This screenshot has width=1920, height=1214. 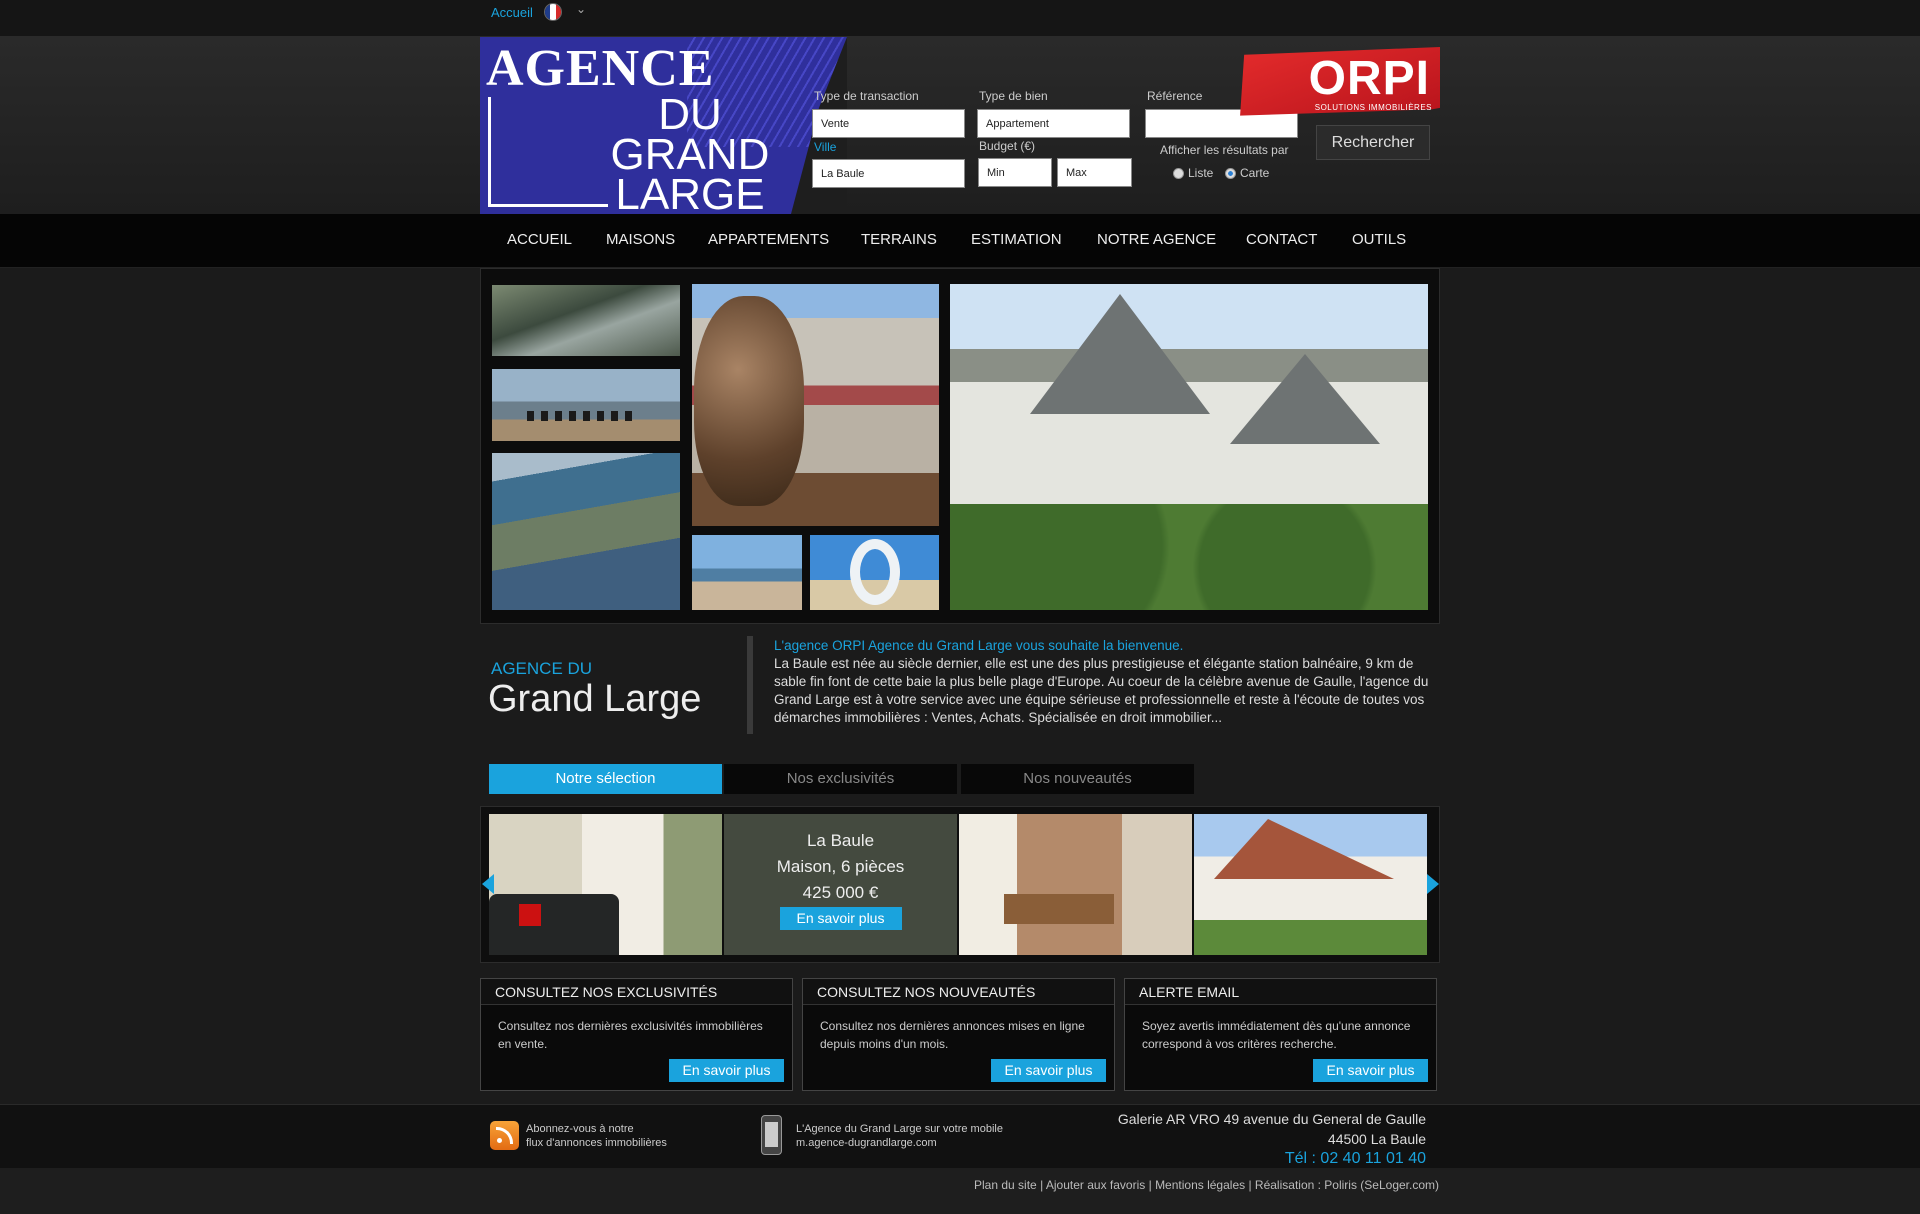 I want to click on agency-logo: AGENCE DU GRAND LARGE, so click(x=663, y=125).